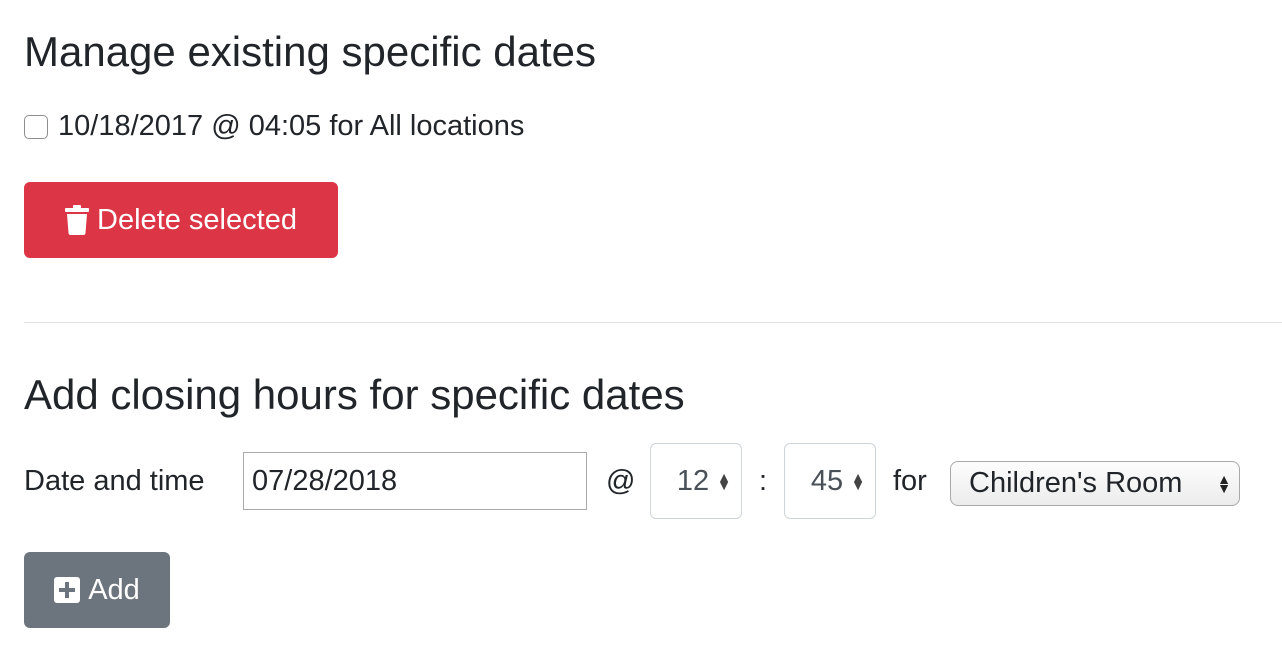 This screenshot has width=1282, height=652. I want to click on delete-selected-button: Delete selected, so click(181, 220).